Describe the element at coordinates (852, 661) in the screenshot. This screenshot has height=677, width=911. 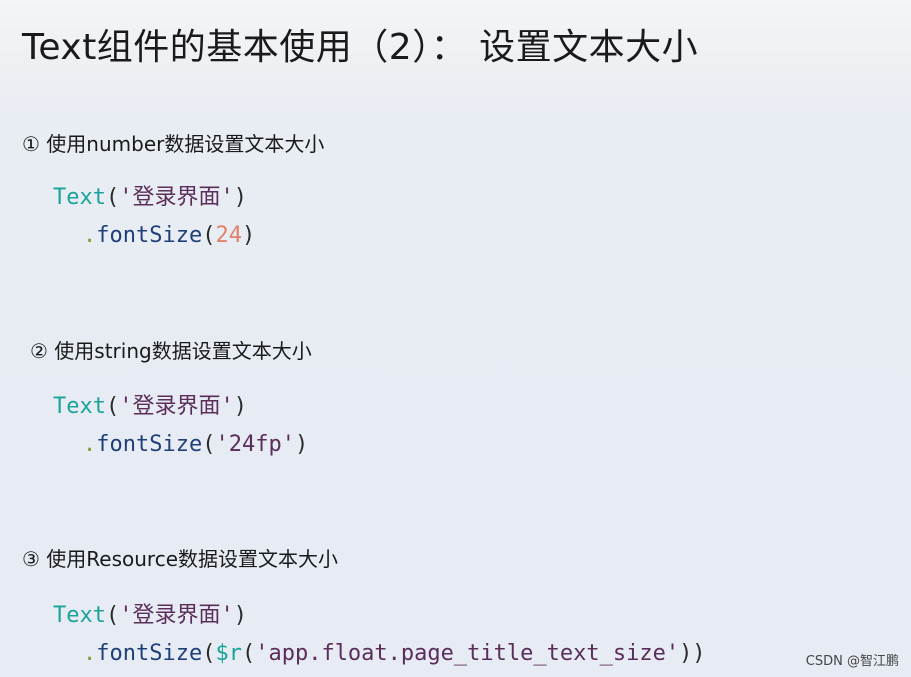
I see `watermark: CSDN @智江鹏` at that location.